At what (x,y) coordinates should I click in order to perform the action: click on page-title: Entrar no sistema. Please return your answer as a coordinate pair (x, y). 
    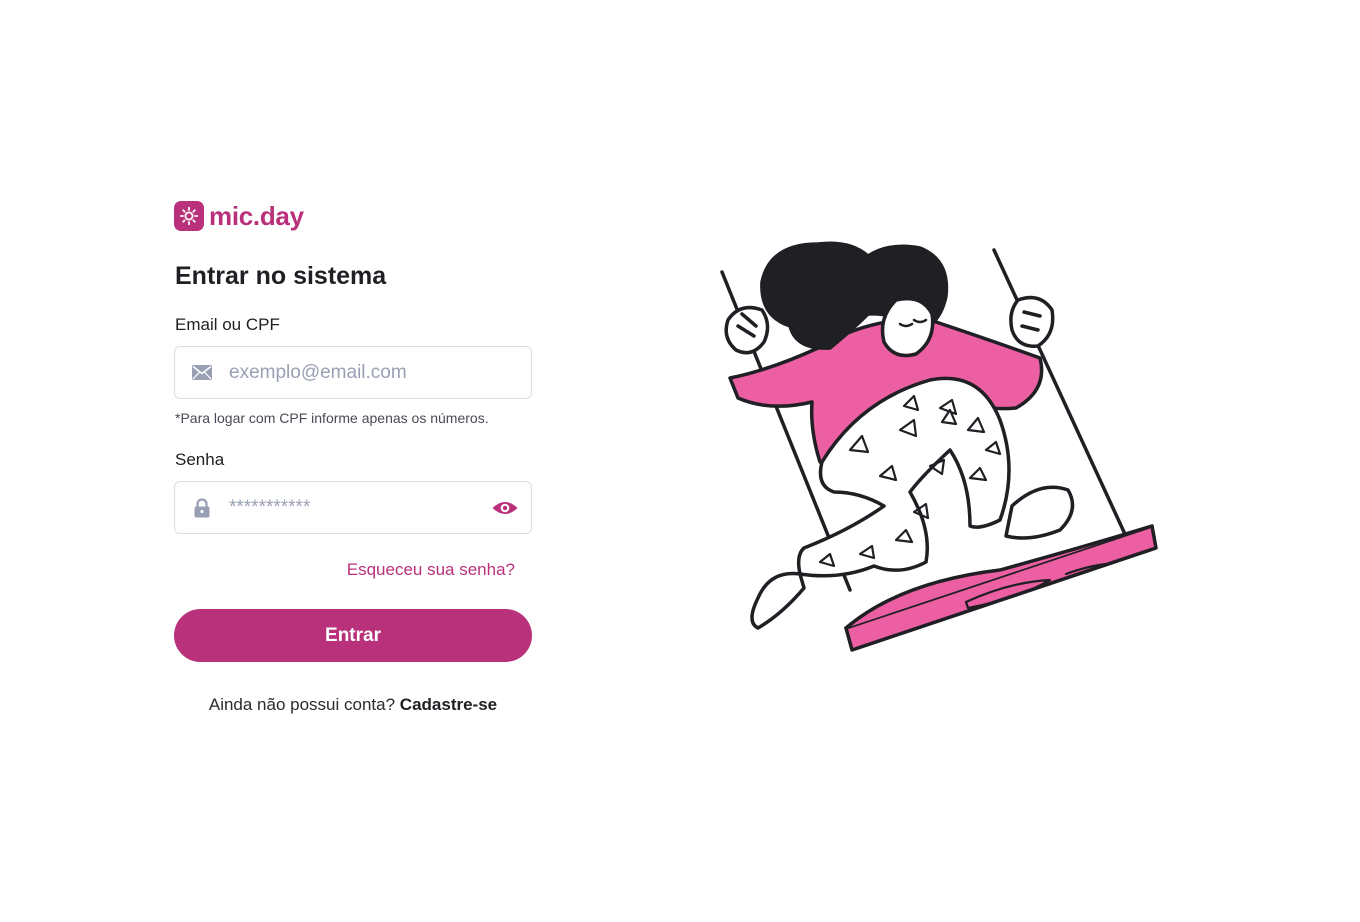
    Looking at the image, I should click on (281, 276).